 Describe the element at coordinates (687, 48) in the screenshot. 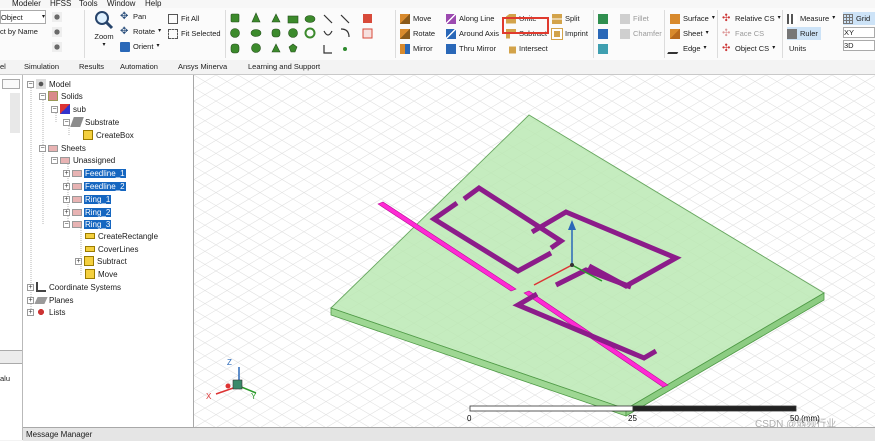

I see `edge-dropdown: Edge ▾` at that location.